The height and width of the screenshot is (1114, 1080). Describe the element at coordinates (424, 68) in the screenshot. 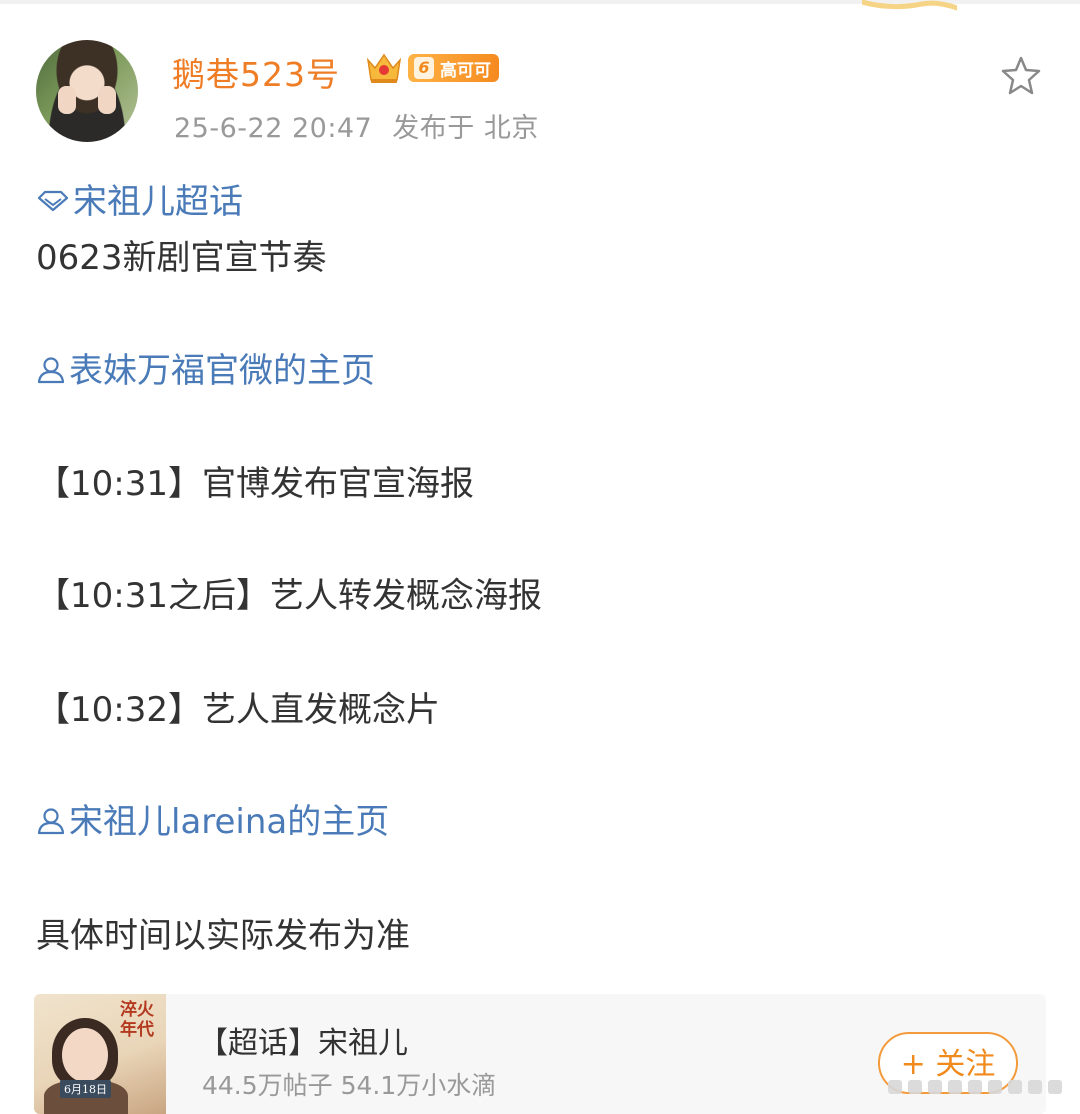

I see `level-number: 6` at that location.